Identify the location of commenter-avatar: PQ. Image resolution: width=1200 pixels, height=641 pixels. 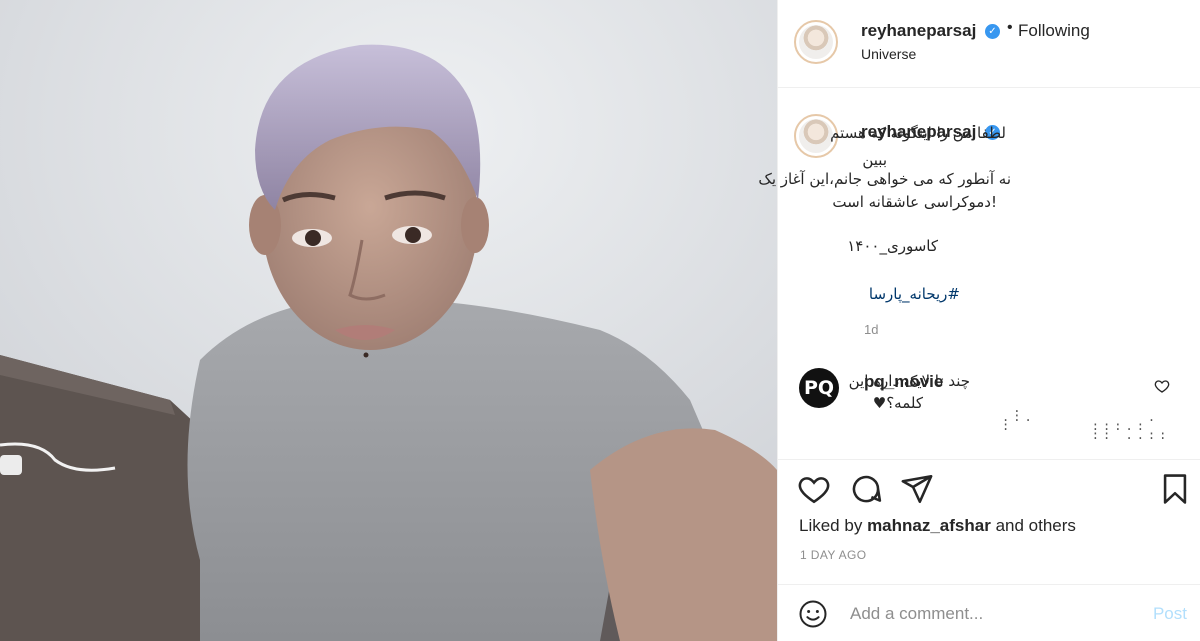
(819, 388).